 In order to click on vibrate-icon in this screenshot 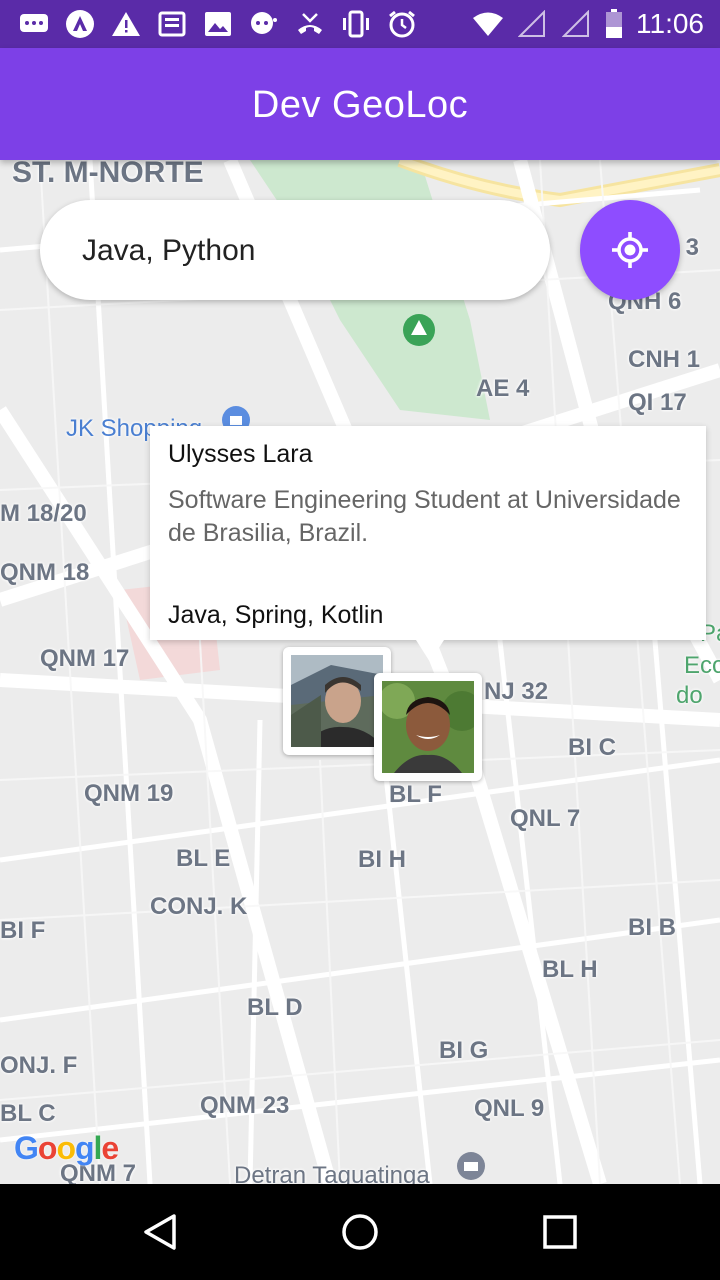, I will do `click(356, 24)`.